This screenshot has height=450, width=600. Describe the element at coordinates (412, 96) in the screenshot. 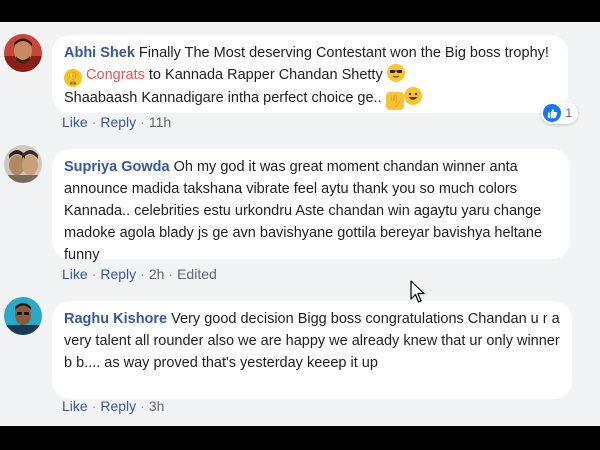

I see `smiling-face-icon` at that location.